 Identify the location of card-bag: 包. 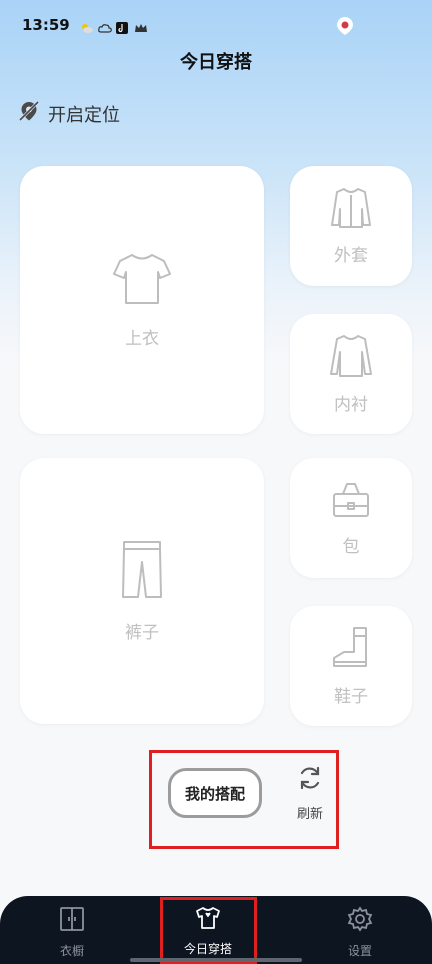
(351, 518).